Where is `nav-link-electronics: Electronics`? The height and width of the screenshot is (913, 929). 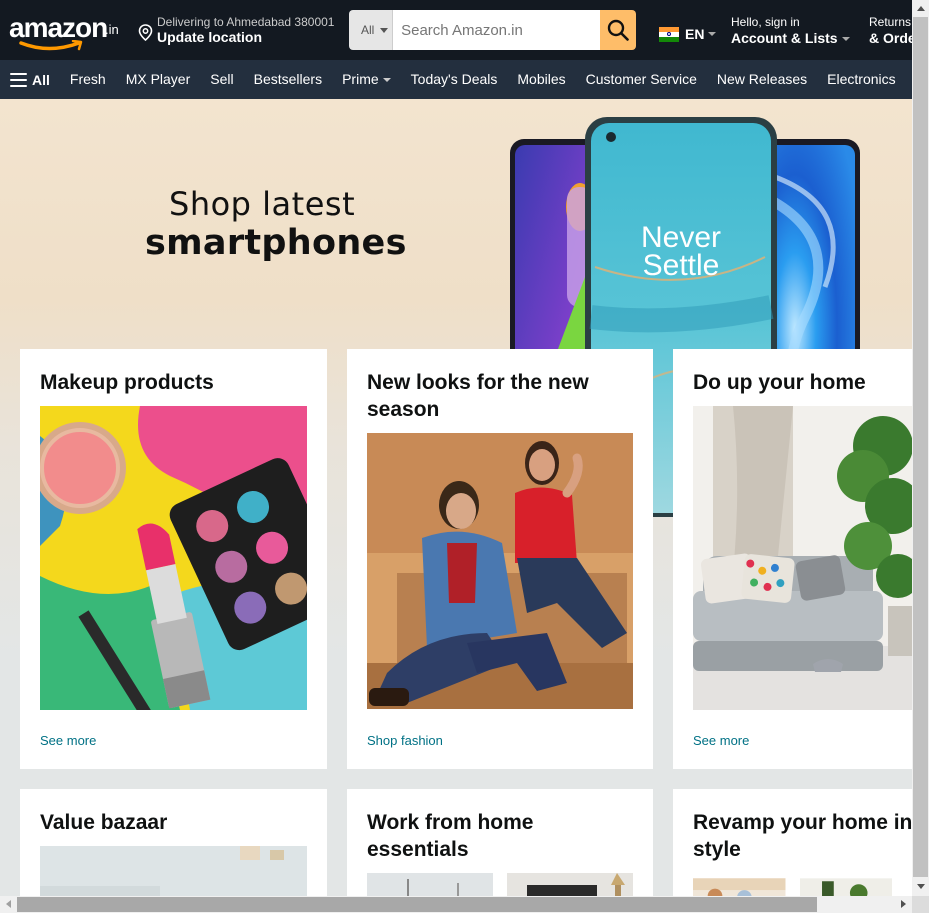 nav-link-electronics: Electronics is located at coordinates (861, 79).